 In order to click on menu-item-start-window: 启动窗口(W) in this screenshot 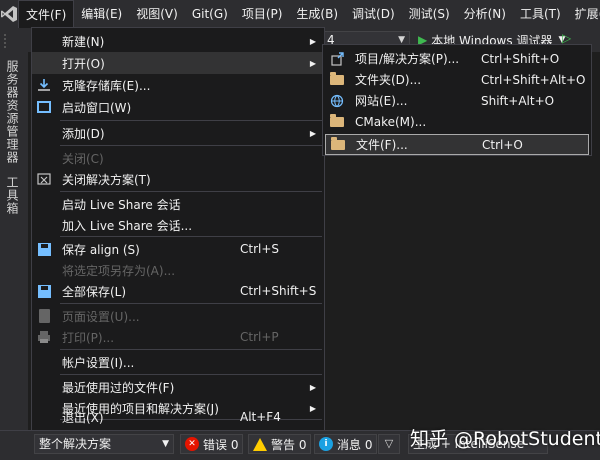, I will do `click(178, 107)`.